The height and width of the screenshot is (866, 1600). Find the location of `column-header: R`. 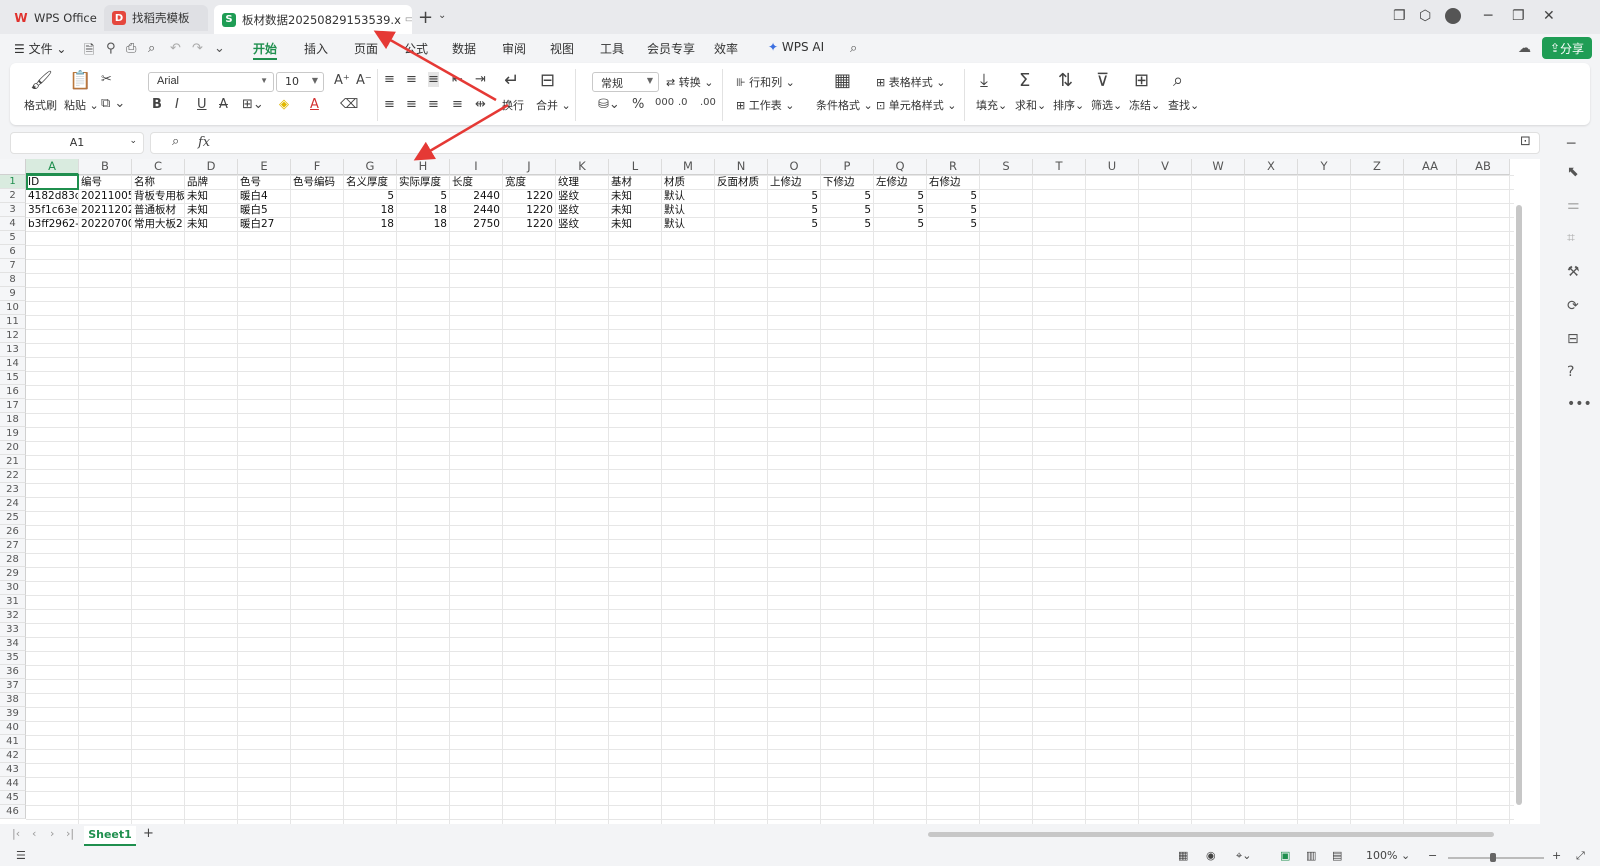

column-header: R is located at coordinates (953, 167).